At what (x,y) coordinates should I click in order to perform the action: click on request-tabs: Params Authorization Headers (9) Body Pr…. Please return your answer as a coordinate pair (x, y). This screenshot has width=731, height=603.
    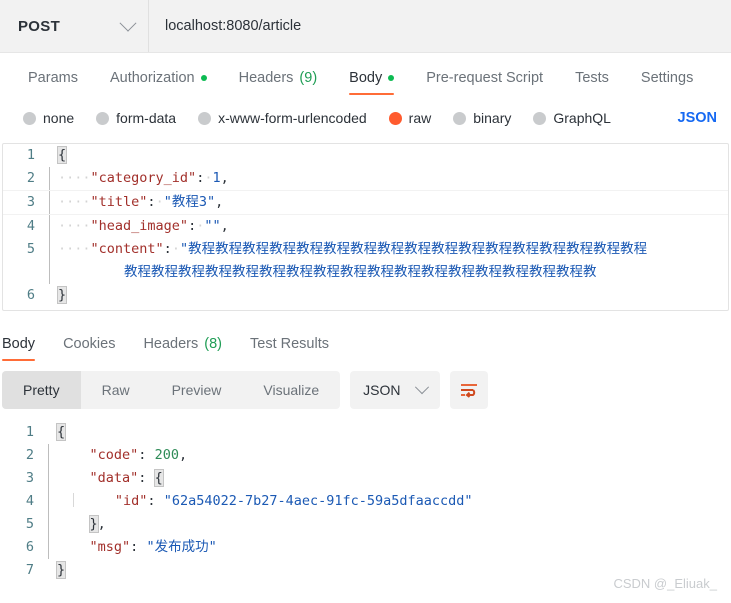
    Looking at the image, I should click on (365, 76).